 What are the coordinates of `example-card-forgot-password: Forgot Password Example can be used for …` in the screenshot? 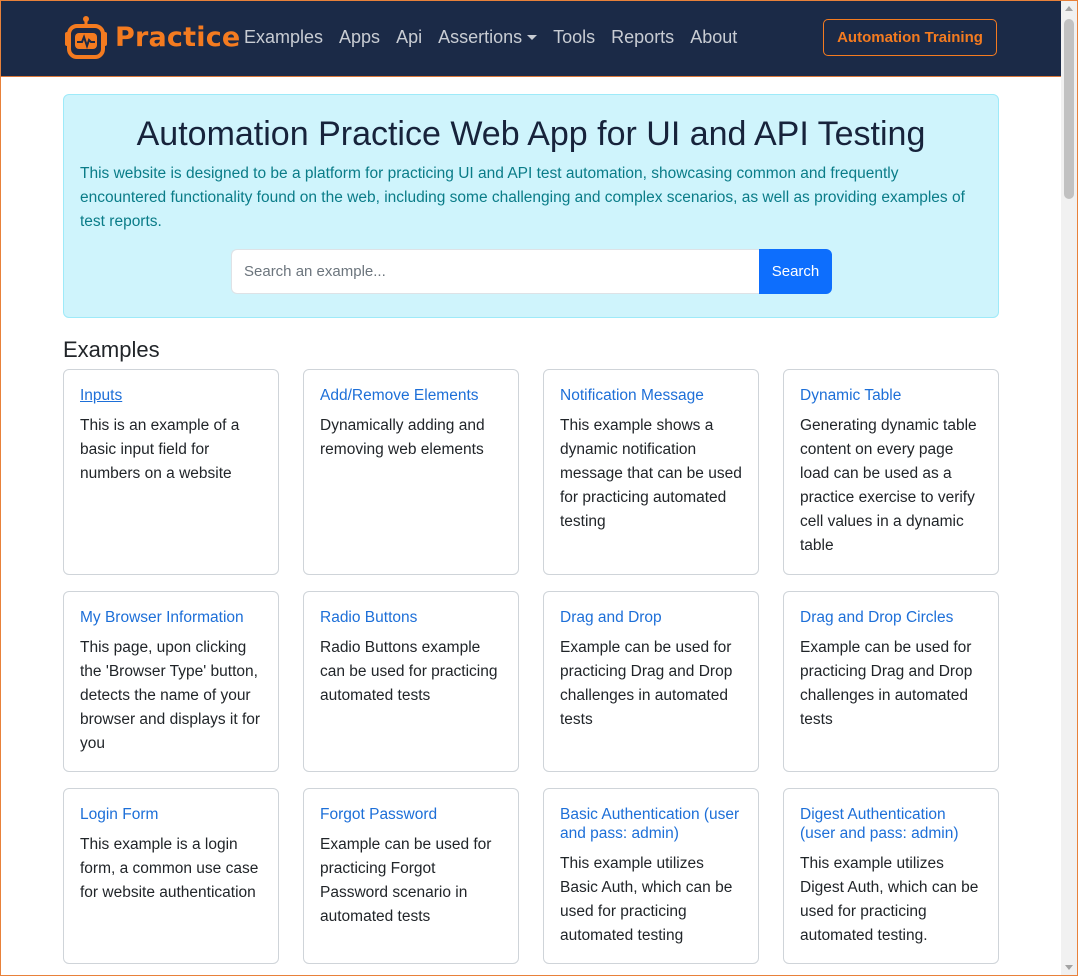 It's located at (411, 876).